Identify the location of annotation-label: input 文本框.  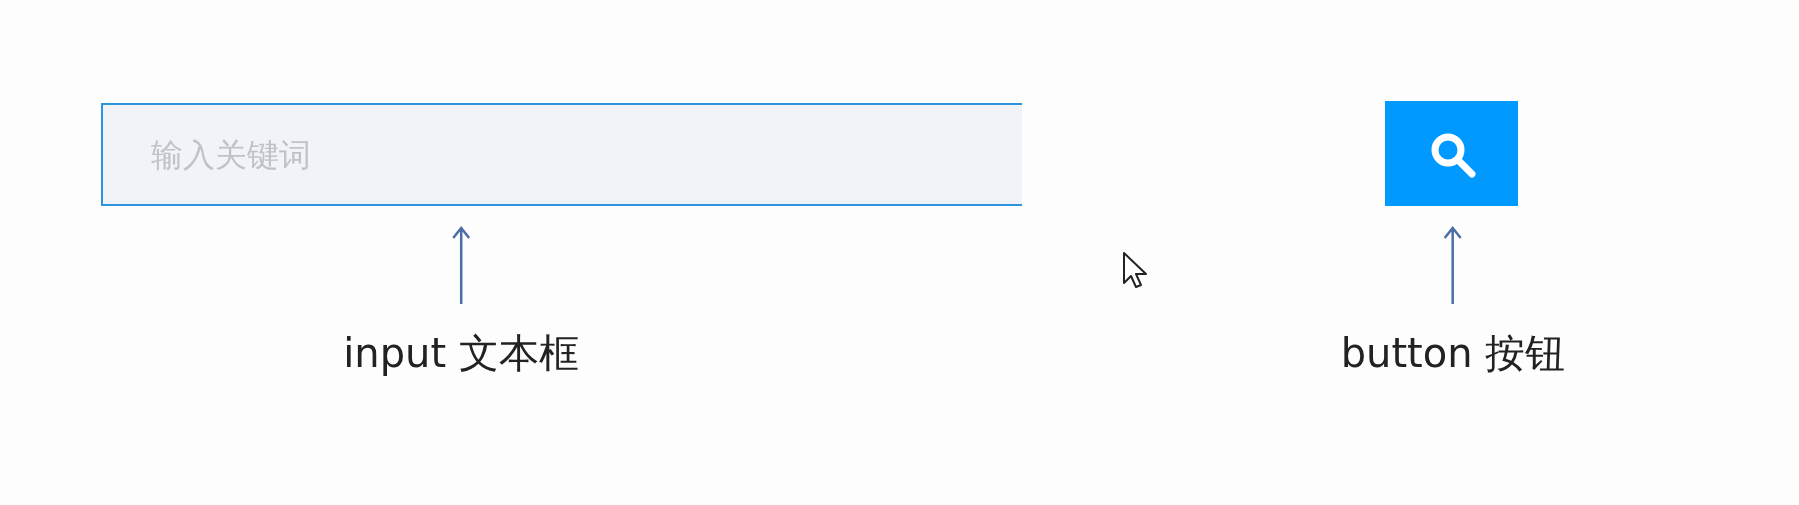
(461, 353).